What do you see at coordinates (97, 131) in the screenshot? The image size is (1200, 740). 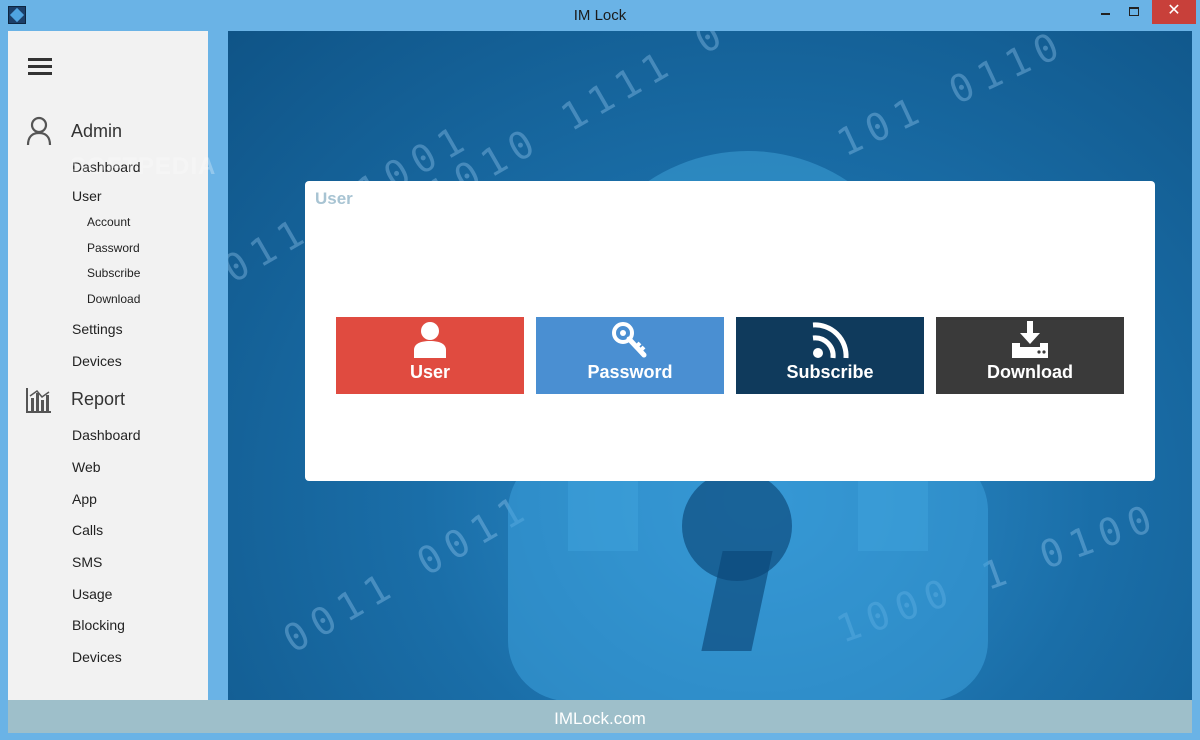 I see `section-title-admin: Admin` at bounding box center [97, 131].